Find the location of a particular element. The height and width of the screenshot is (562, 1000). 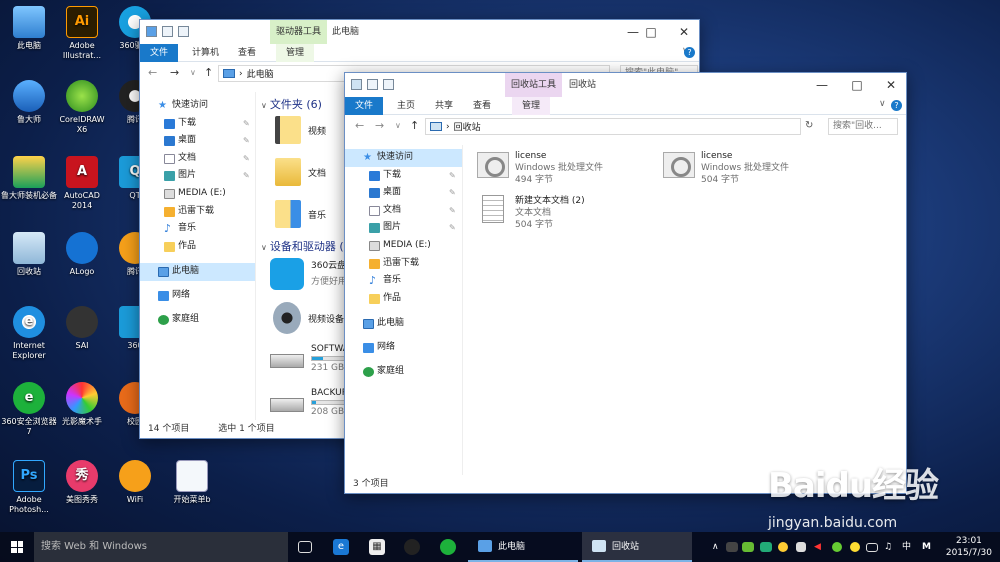

tab-share: 共享 is located at coordinates (444, 106).